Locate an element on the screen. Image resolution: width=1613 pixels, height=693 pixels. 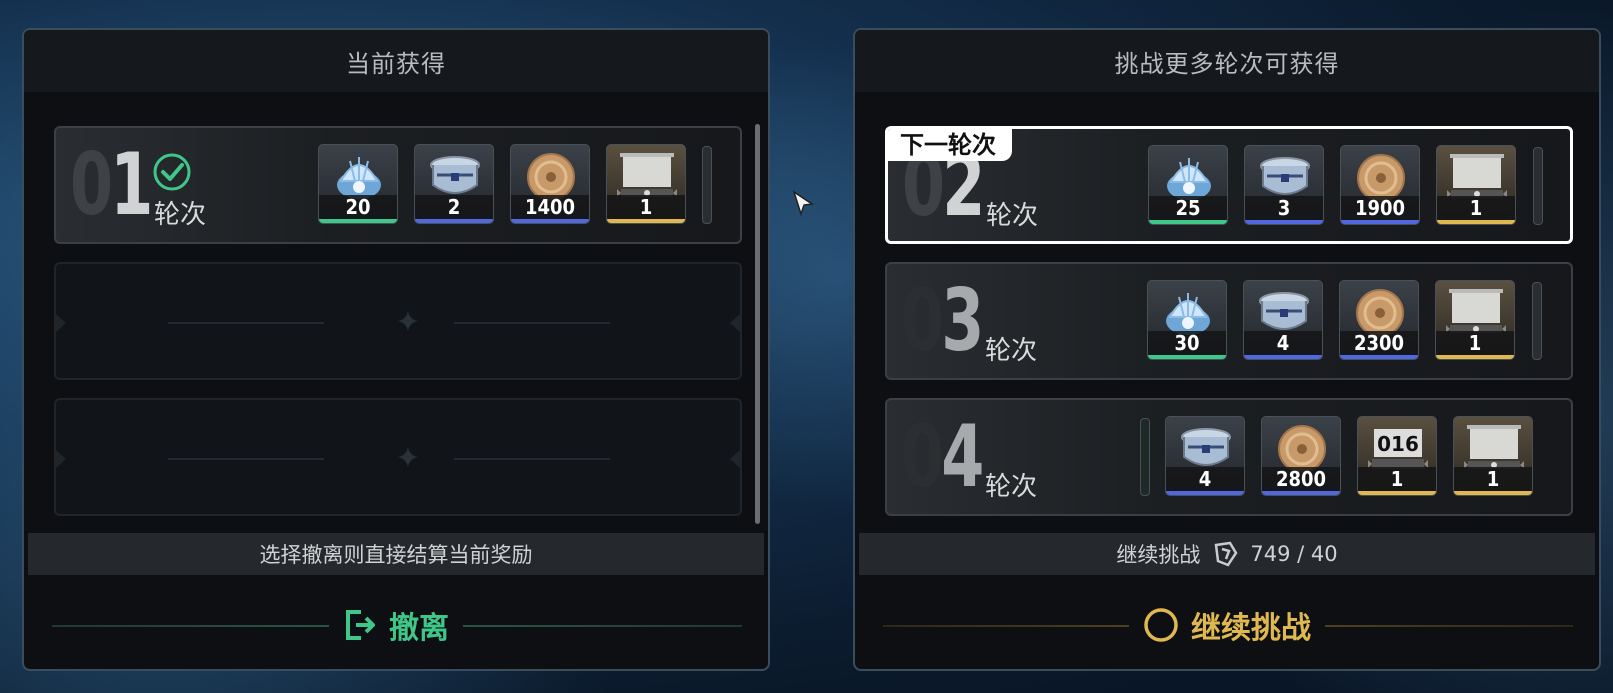
info-text: 选择撤离则直接结算当前奖励 is located at coordinates (396, 555).